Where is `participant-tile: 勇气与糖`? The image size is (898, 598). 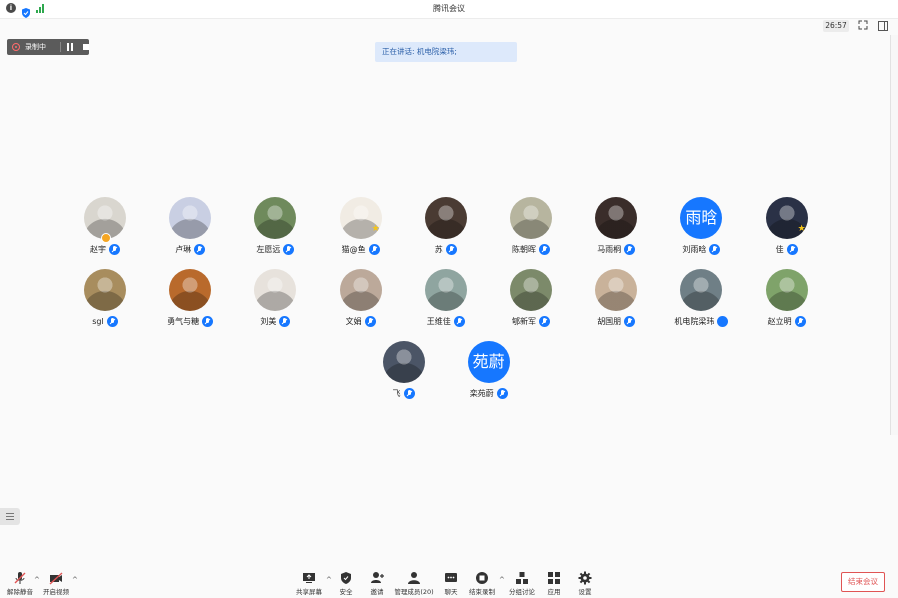
participant-tile: 勇气与糖 is located at coordinates (190, 304).